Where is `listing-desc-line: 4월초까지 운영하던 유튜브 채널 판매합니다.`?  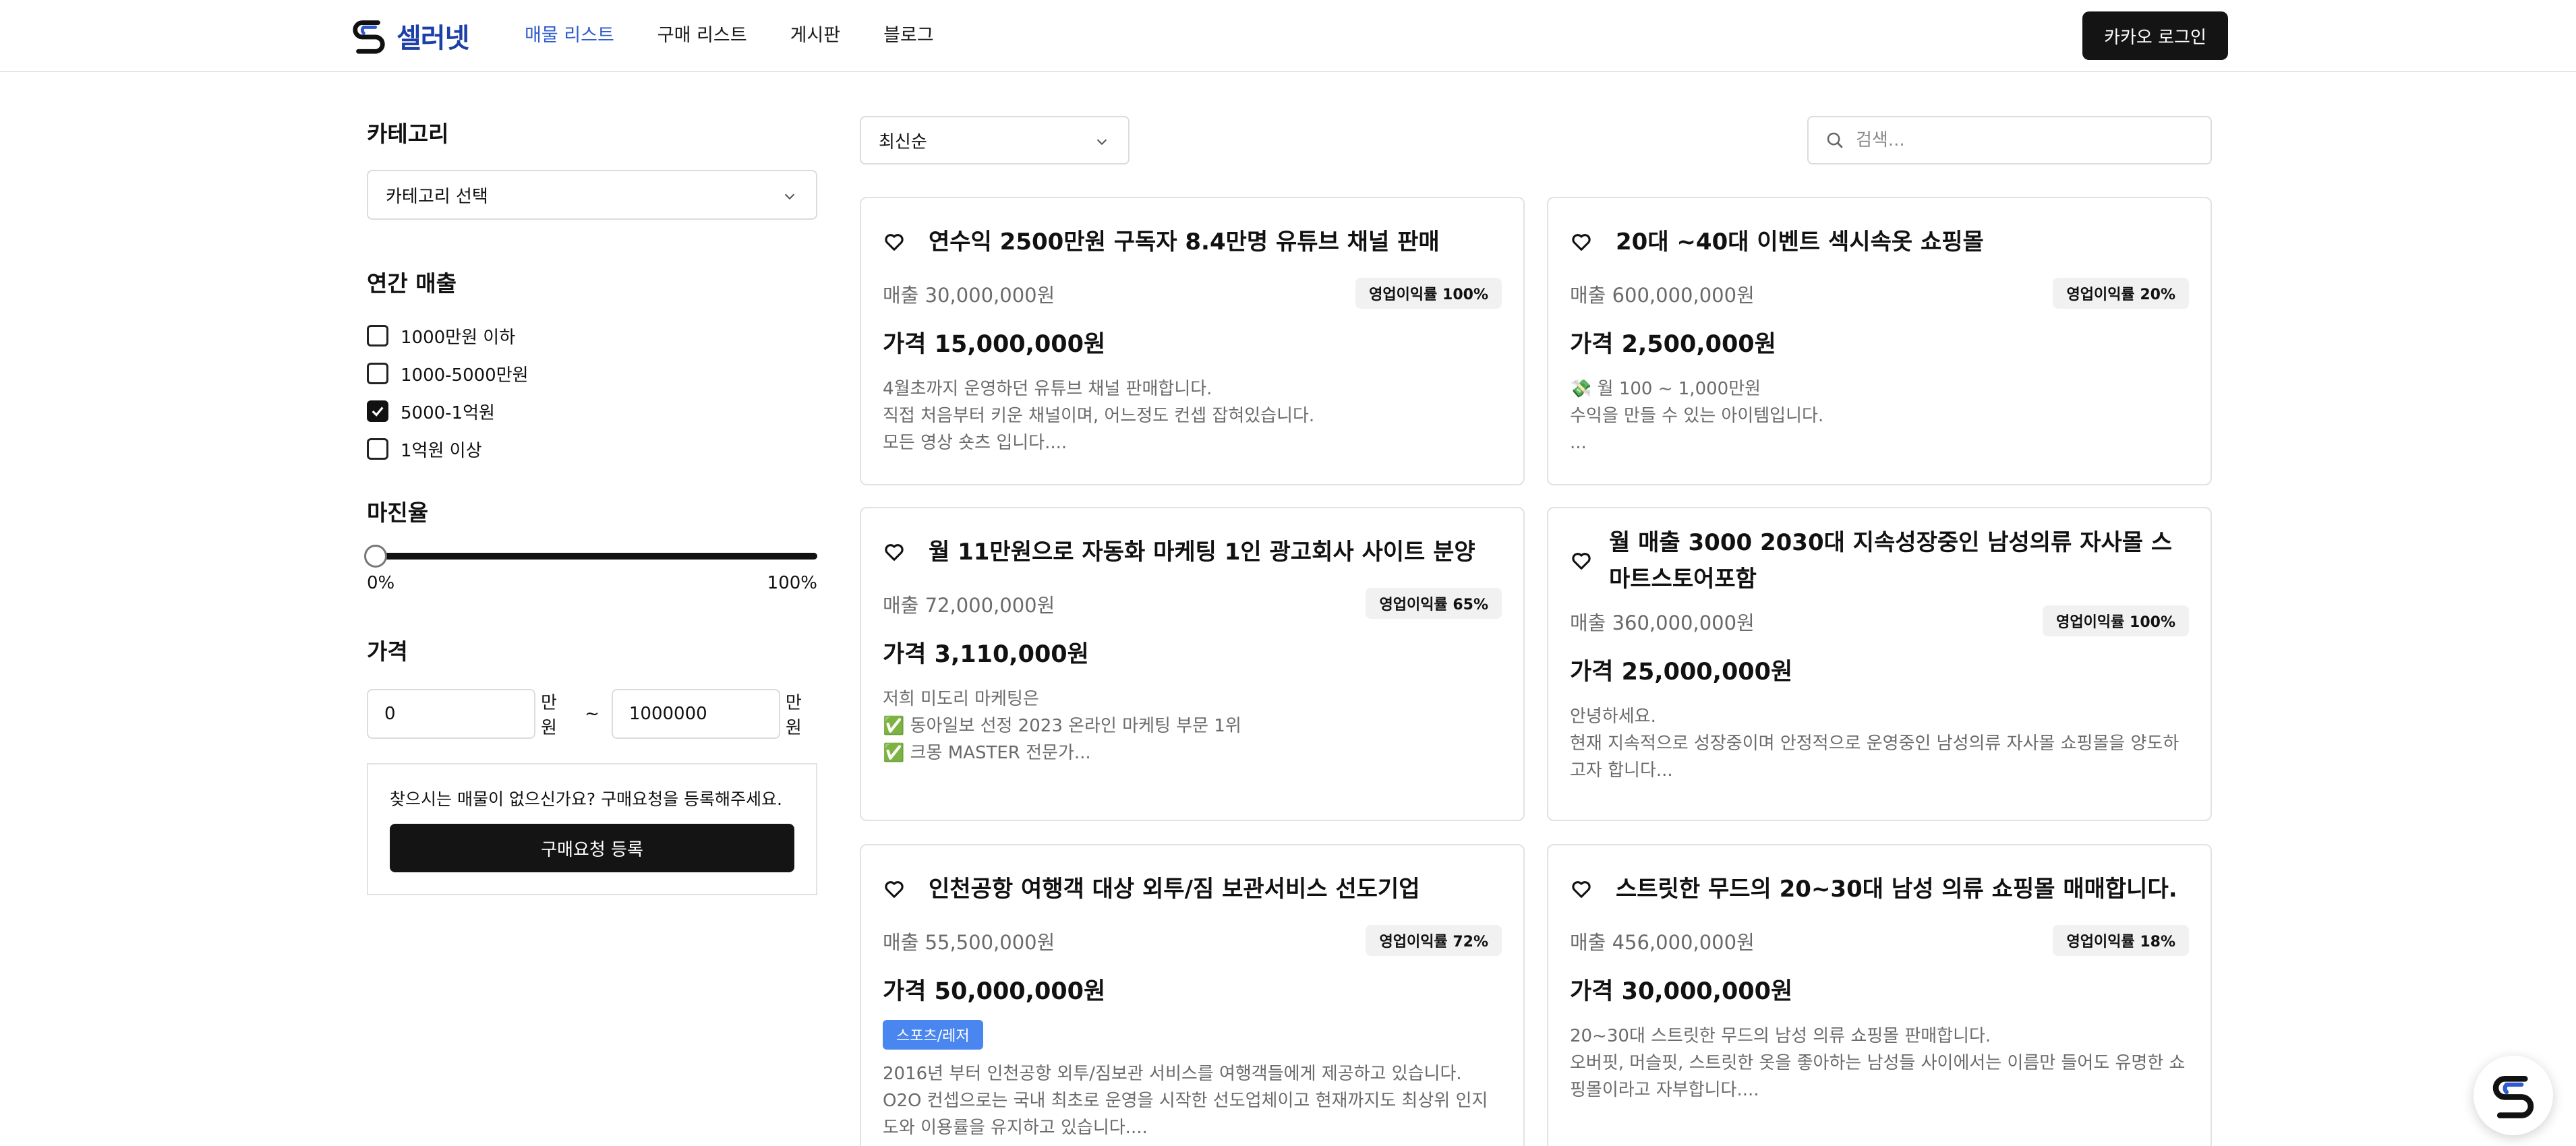 listing-desc-line: 4월초까지 운영하던 유튜브 채널 판매합니다. is located at coordinates (1047, 389).